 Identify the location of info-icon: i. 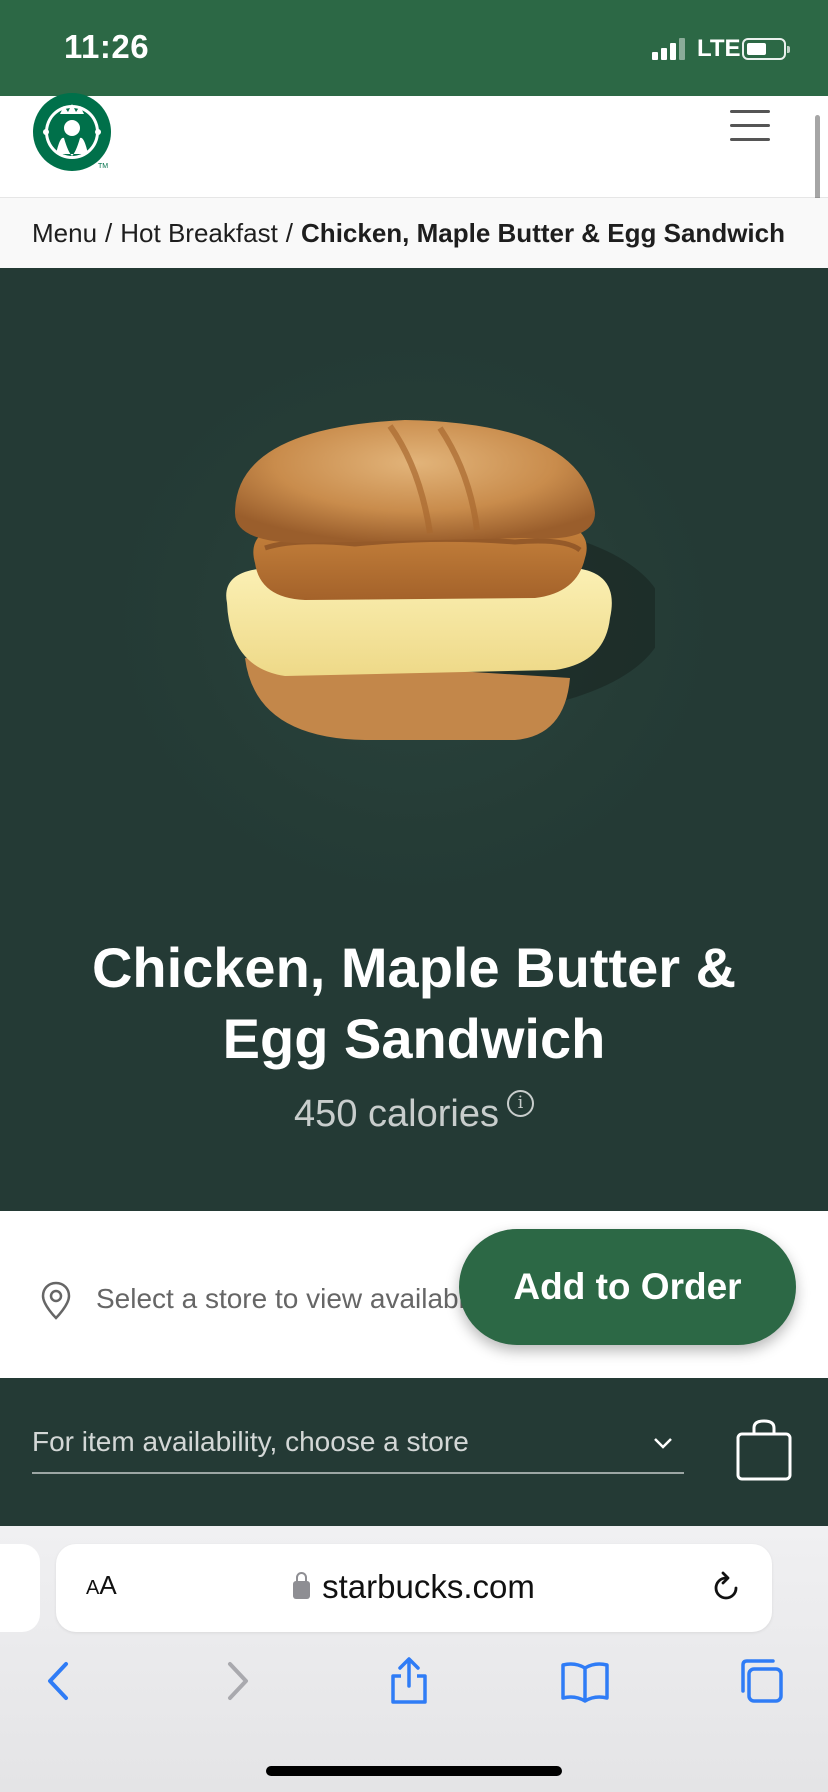
(520, 1103).